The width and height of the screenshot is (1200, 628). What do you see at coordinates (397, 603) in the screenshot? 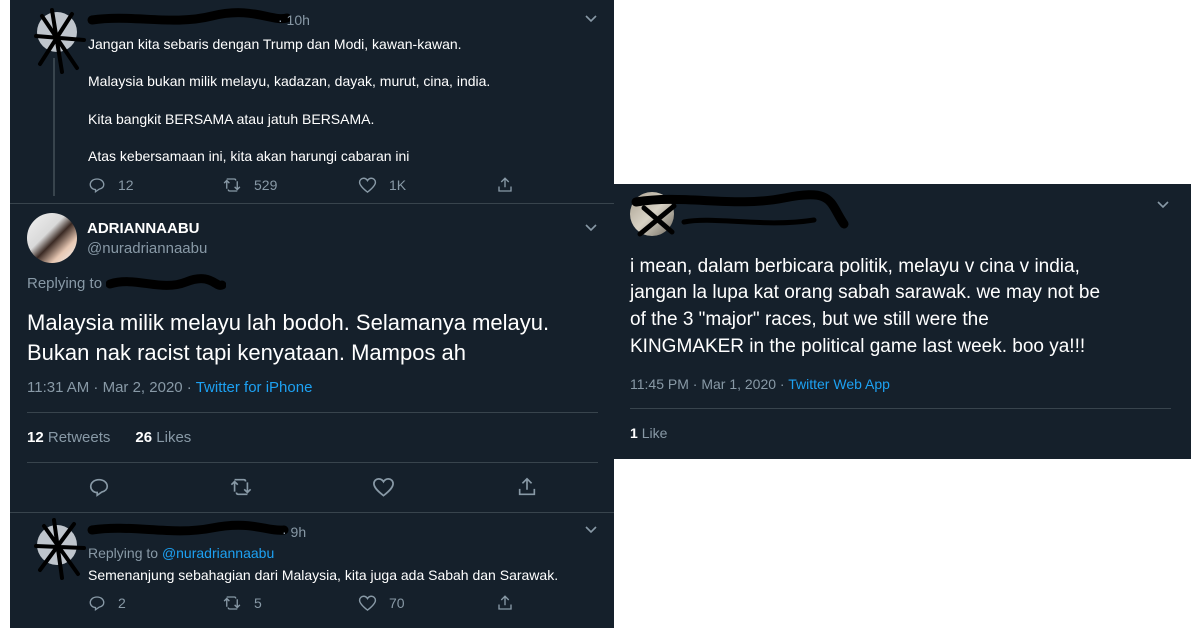
I see `like-count: 70` at bounding box center [397, 603].